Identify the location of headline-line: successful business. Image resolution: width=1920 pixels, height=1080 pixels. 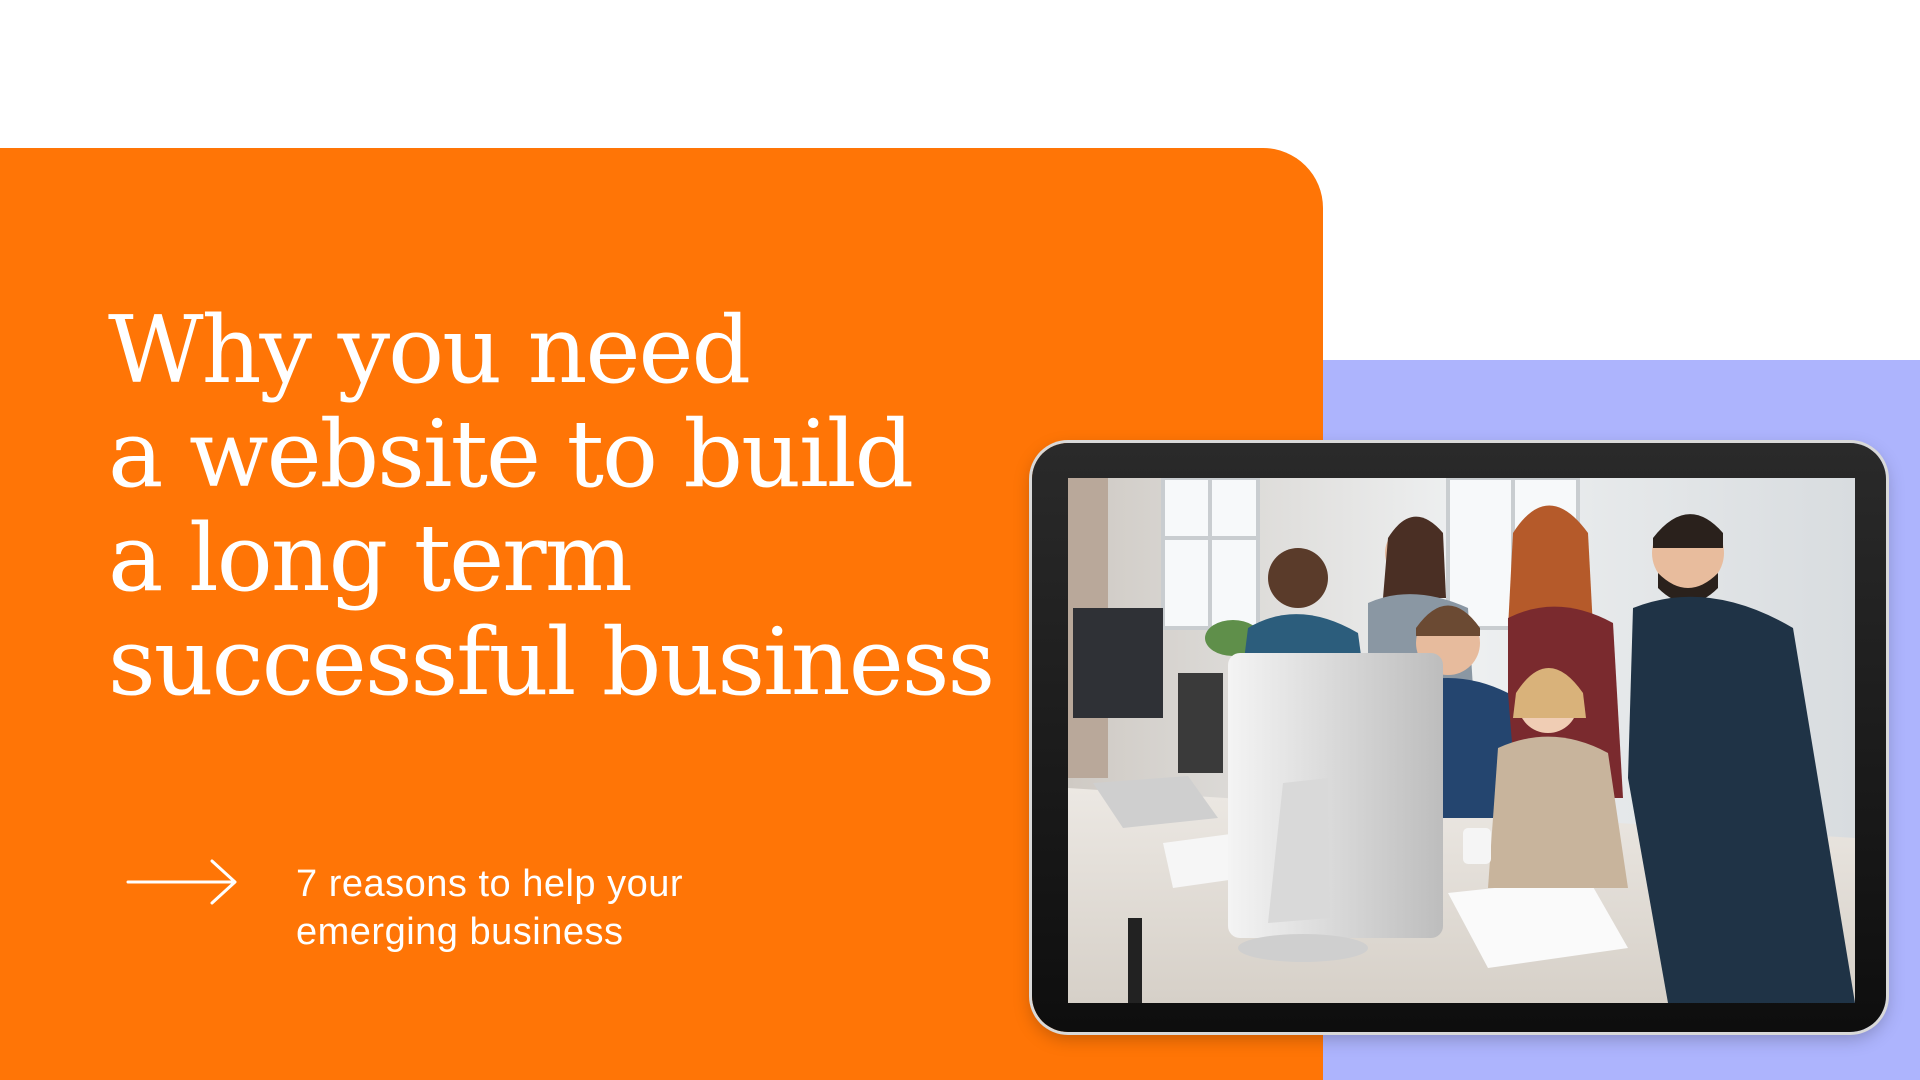
(551, 662).